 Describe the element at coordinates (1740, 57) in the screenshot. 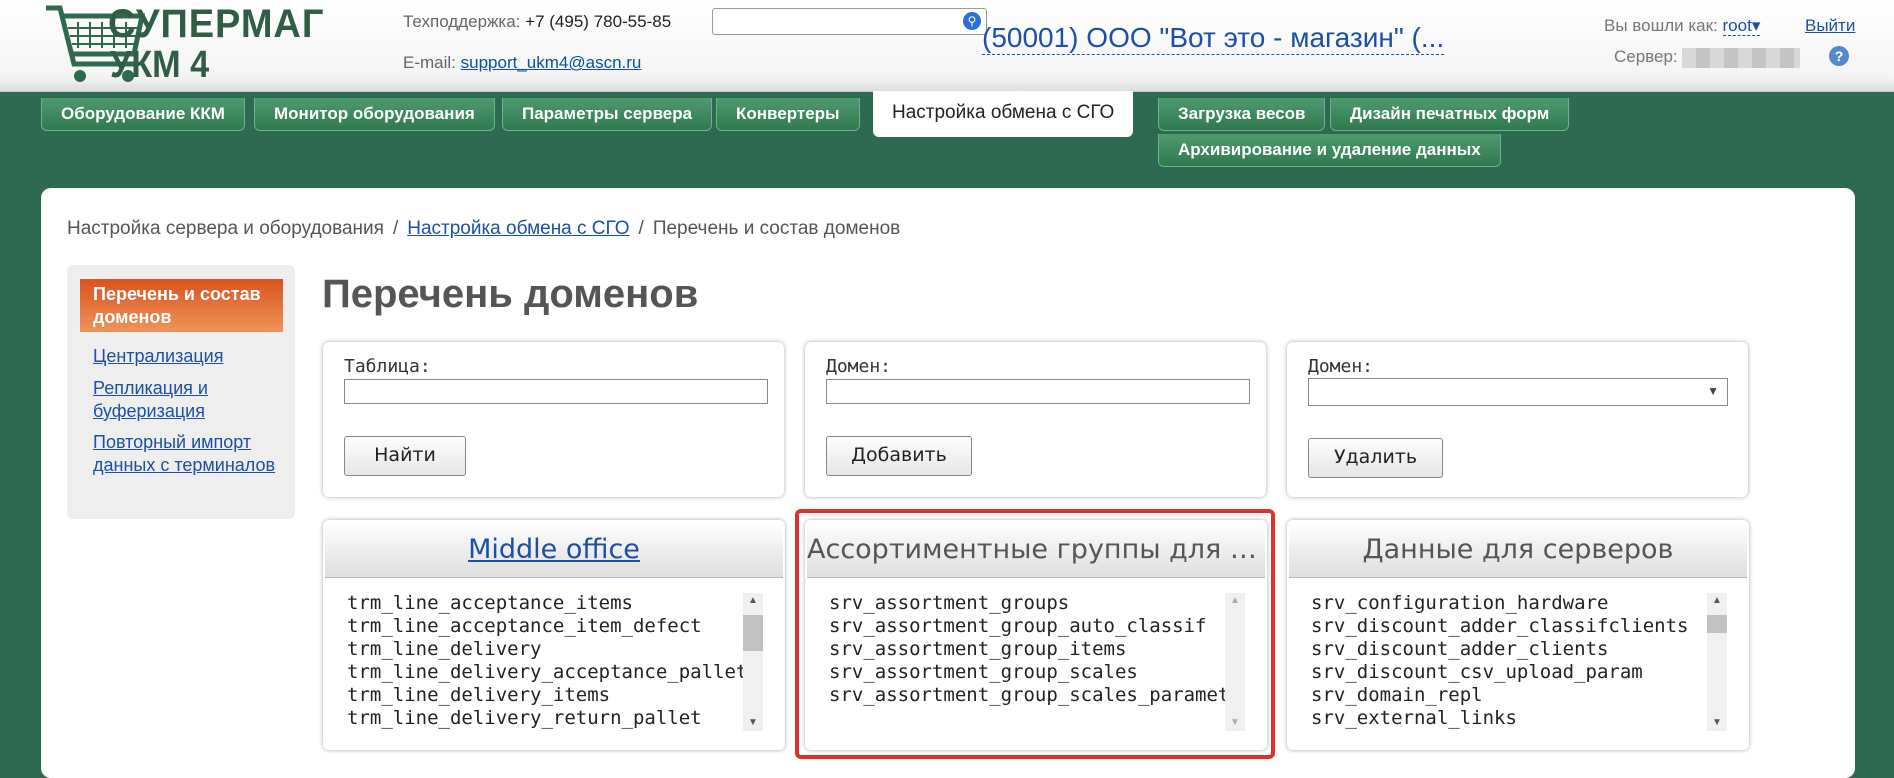

I see `server-value-redacted` at that location.